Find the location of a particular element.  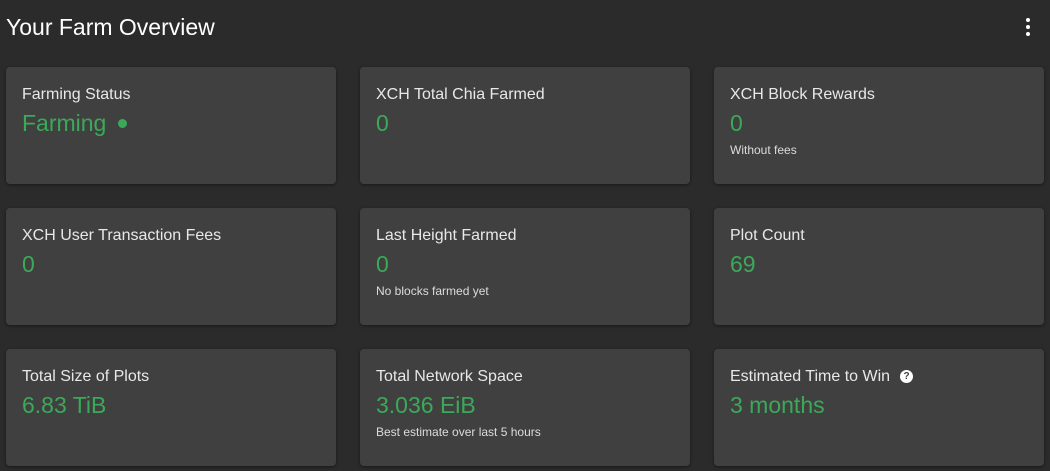

card-total-chia-farmed: XCH Total Chia Farmed 0 is located at coordinates (525, 125).